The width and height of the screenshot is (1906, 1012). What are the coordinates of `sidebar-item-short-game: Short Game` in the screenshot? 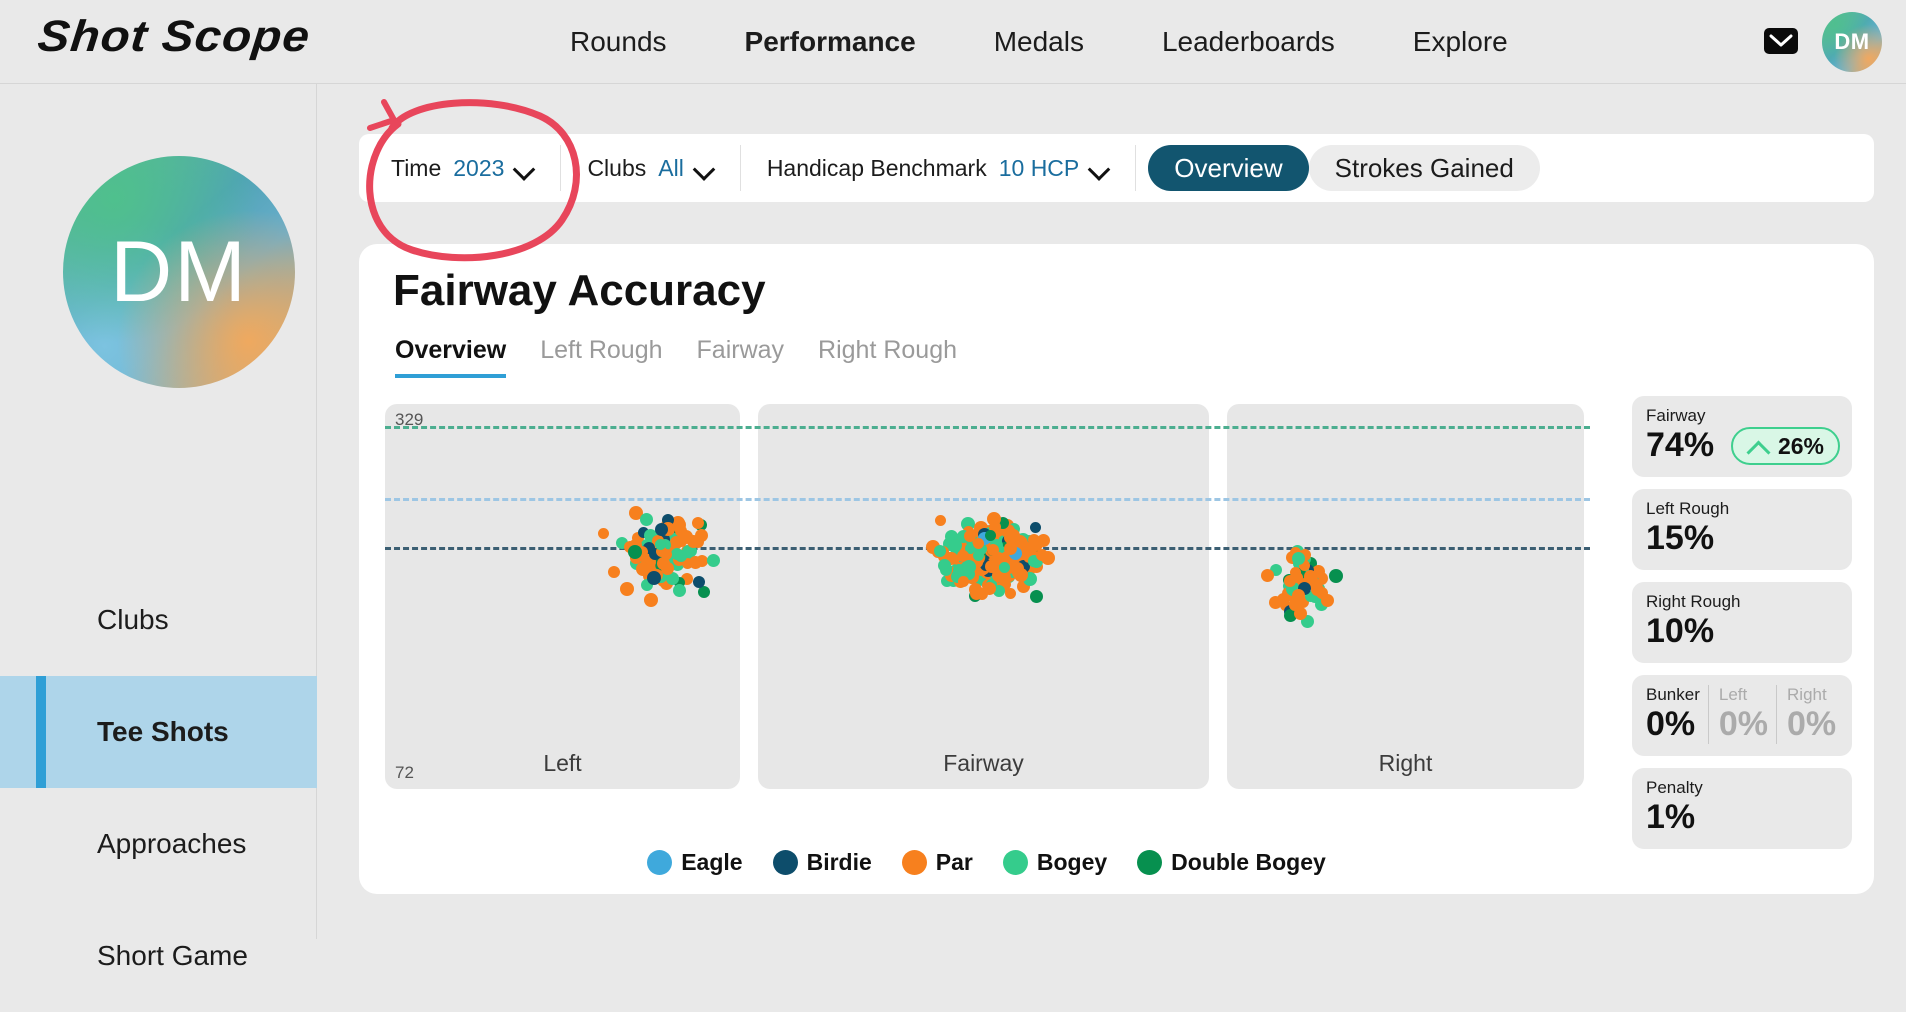 It's located at (158, 956).